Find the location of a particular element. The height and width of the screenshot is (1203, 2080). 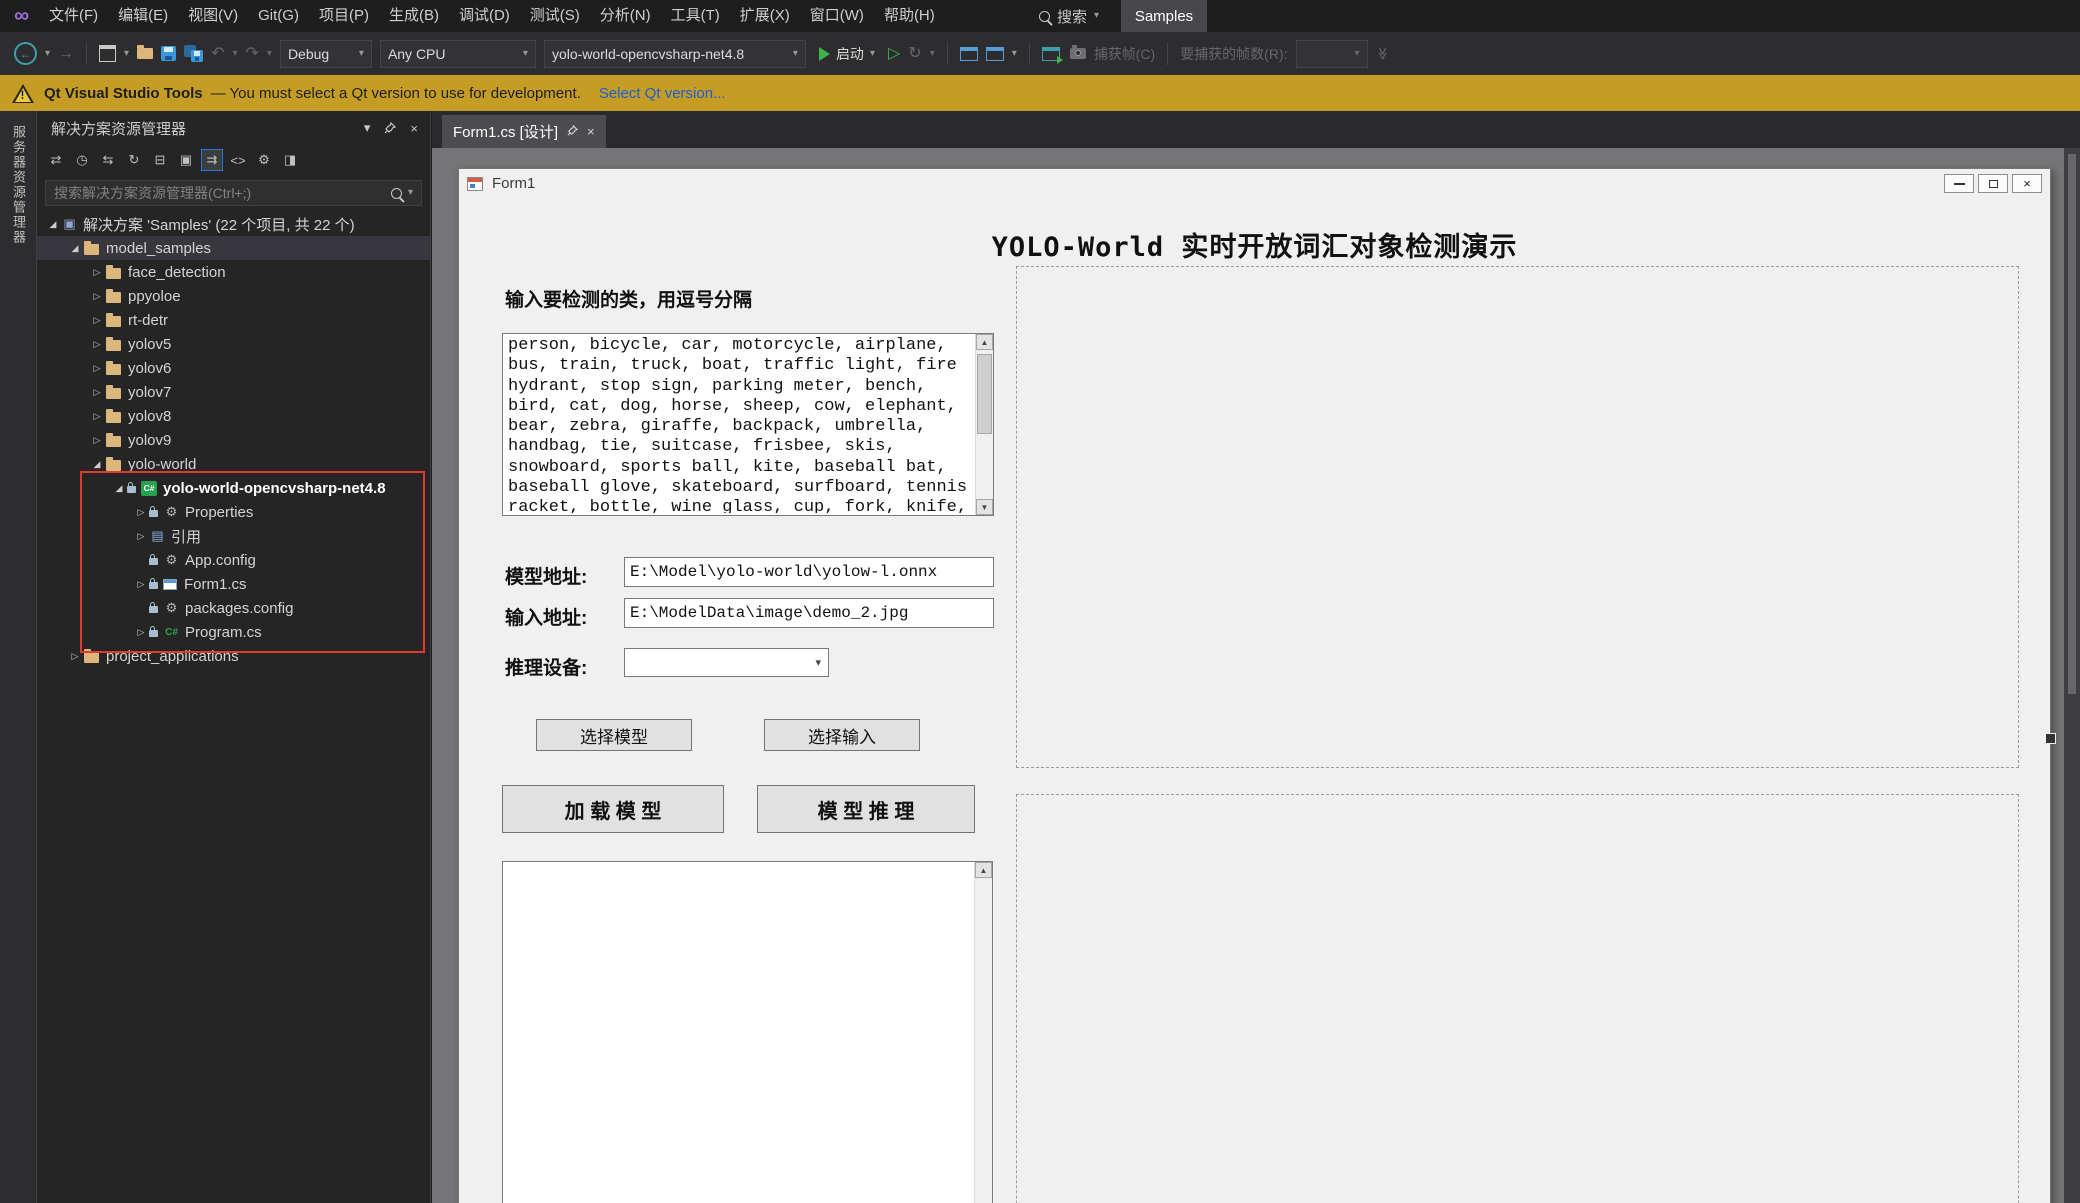

select-input-button: 选择输入 is located at coordinates (842, 735).